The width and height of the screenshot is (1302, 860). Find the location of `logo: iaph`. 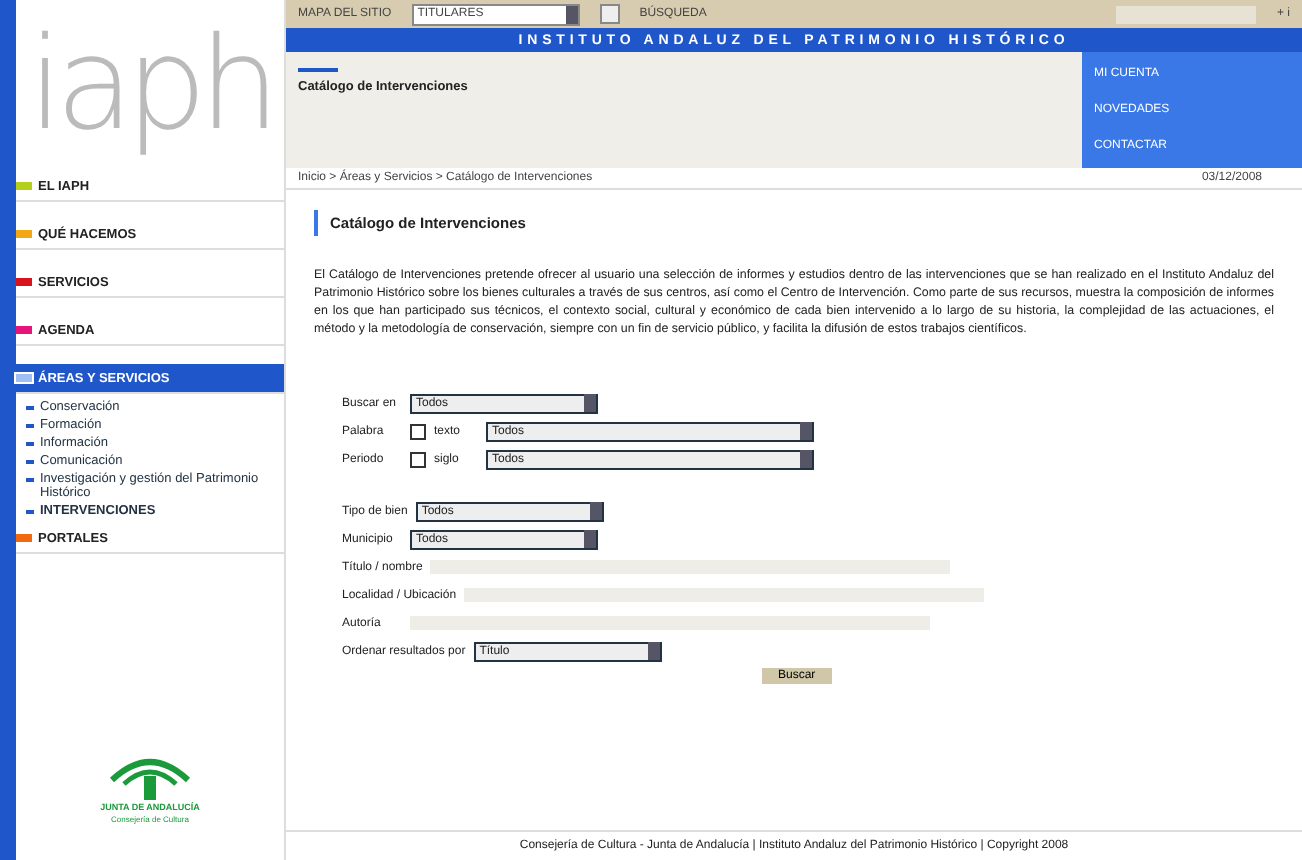

logo: iaph is located at coordinates (150, 87).